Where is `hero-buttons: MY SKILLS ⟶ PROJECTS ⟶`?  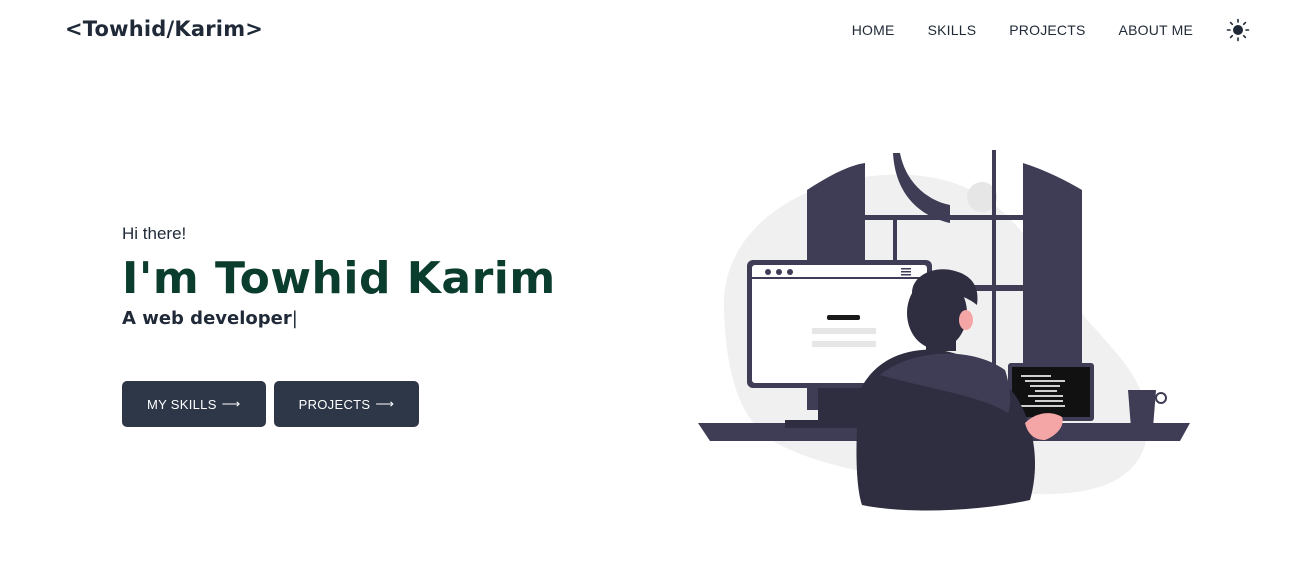 hero-buttons: MY SKILLS ⟶ PROJECTS ⟶ is located at coordinates (274, 404).